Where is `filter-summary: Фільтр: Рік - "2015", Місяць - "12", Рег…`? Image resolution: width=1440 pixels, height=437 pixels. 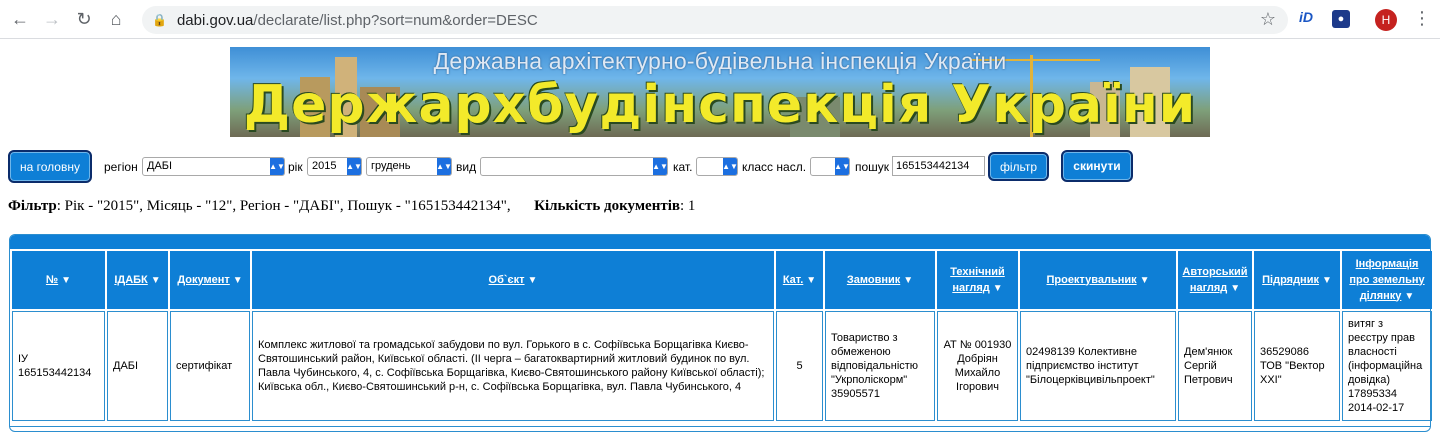
filter-summary: Фільтр: Рік - "2015", Місяць - "12", Рег… is located at coordinates (351, 206).